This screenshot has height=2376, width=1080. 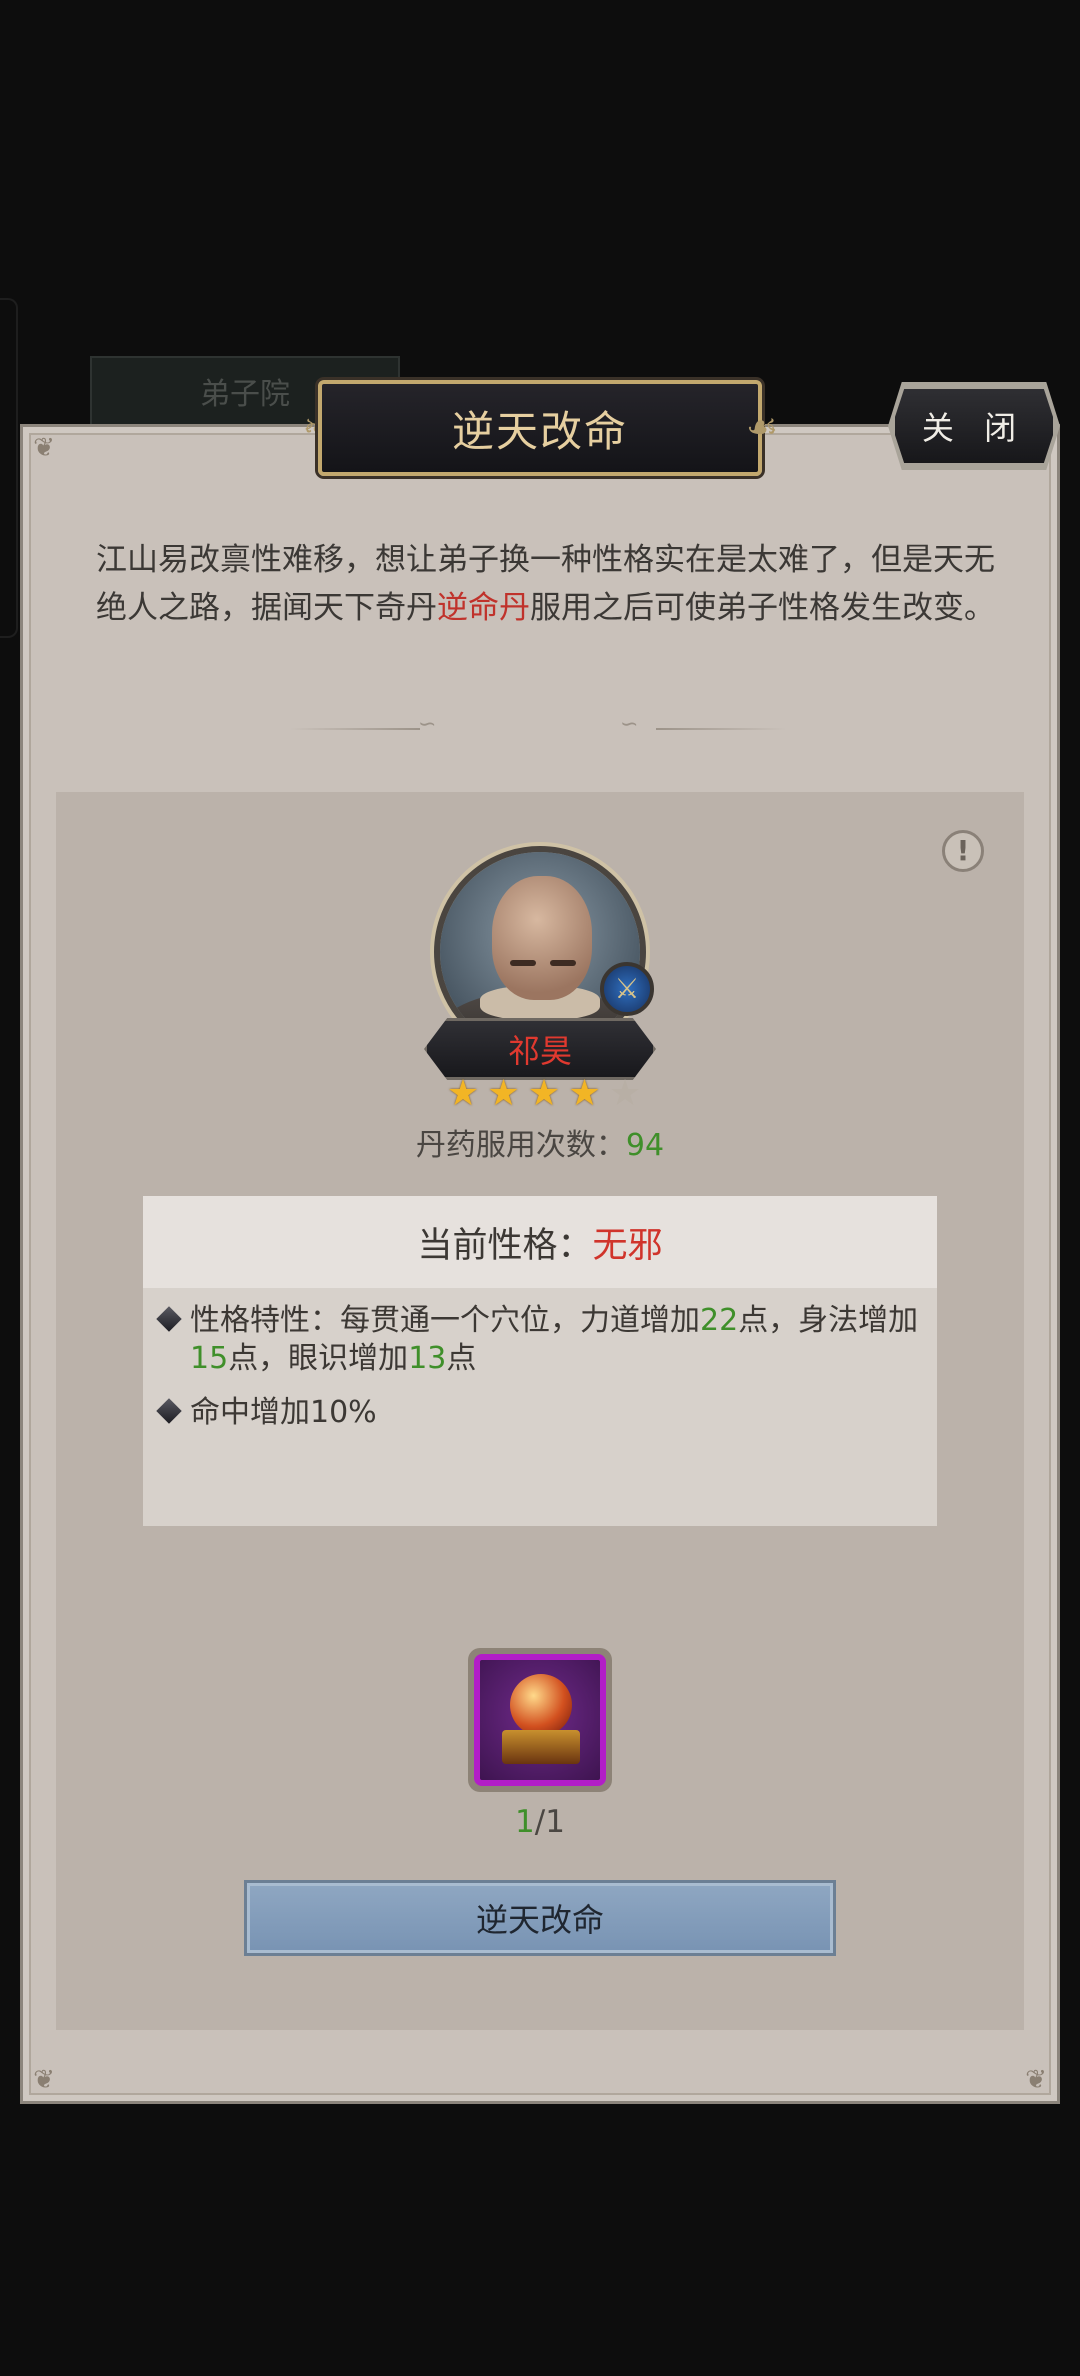 What do you see at coordinates (538, 1413) in the screenshot?
I see `trait-effect-line: 命中增加10%` at bounding box center [538, 1413].